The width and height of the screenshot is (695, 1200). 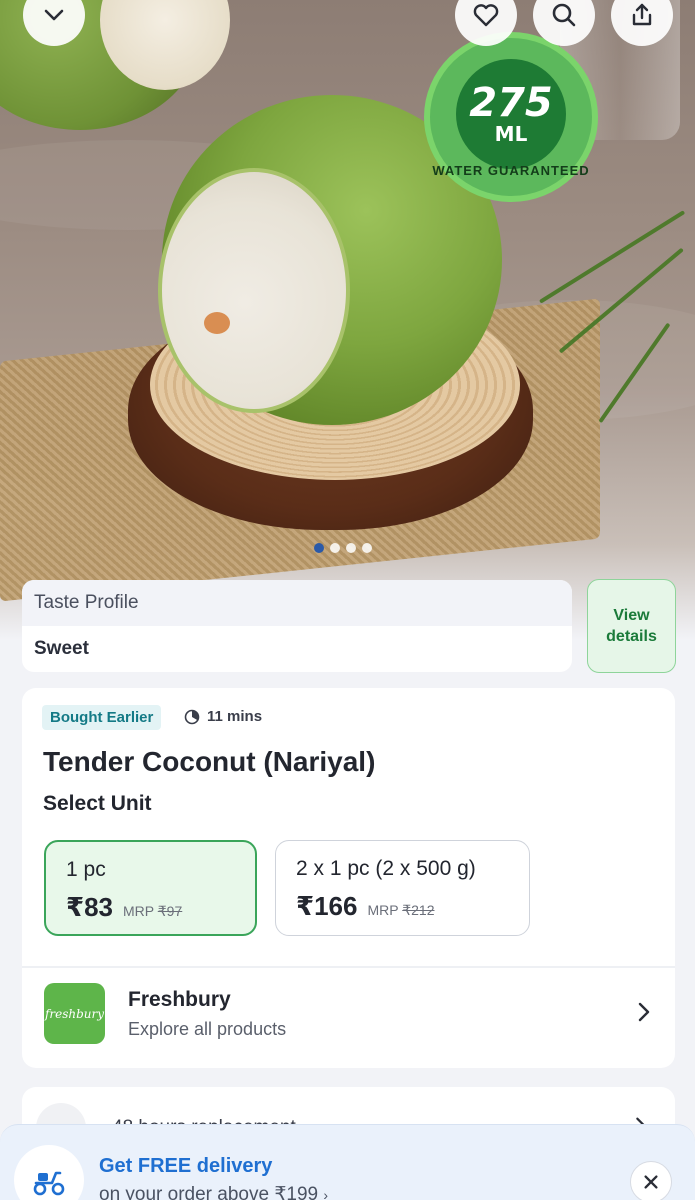 What do you see at coordinates (54, 15) in the screenshot?
I see `chevron-down-icon` at bounding box center [54, 15].